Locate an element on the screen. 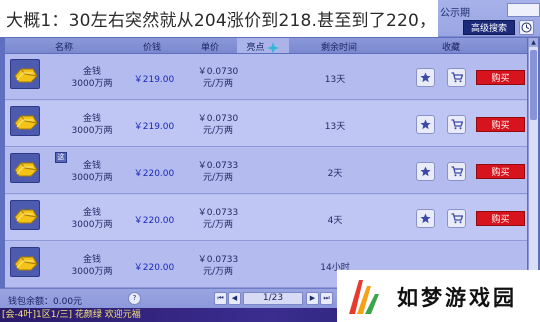  caption-text: 大概1：30左右突然就从204涨价到218.甚至到了220， is located at coordinates (219, 18).